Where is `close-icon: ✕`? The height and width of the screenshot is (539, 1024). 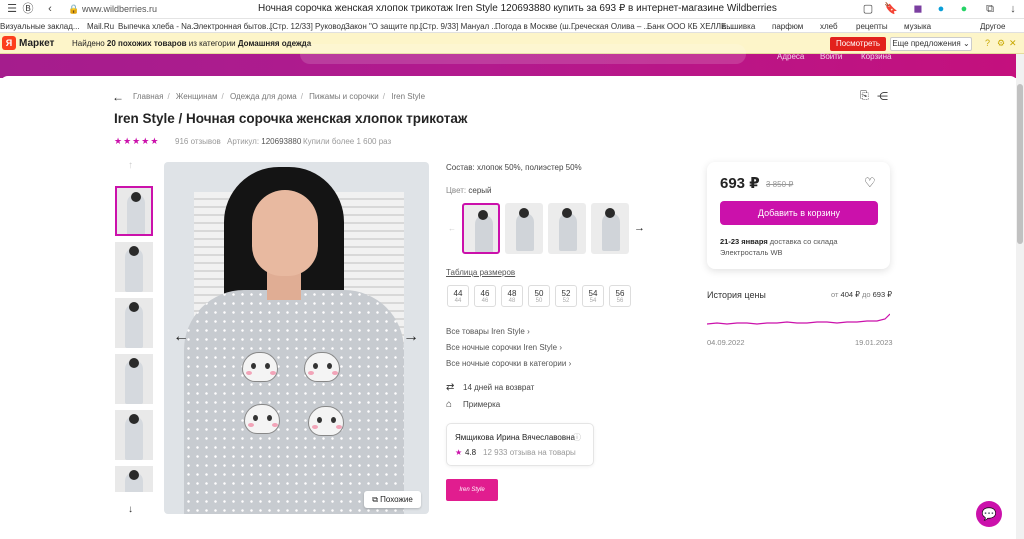 close-icon: ✕ is located at coordinates (1013, 43).